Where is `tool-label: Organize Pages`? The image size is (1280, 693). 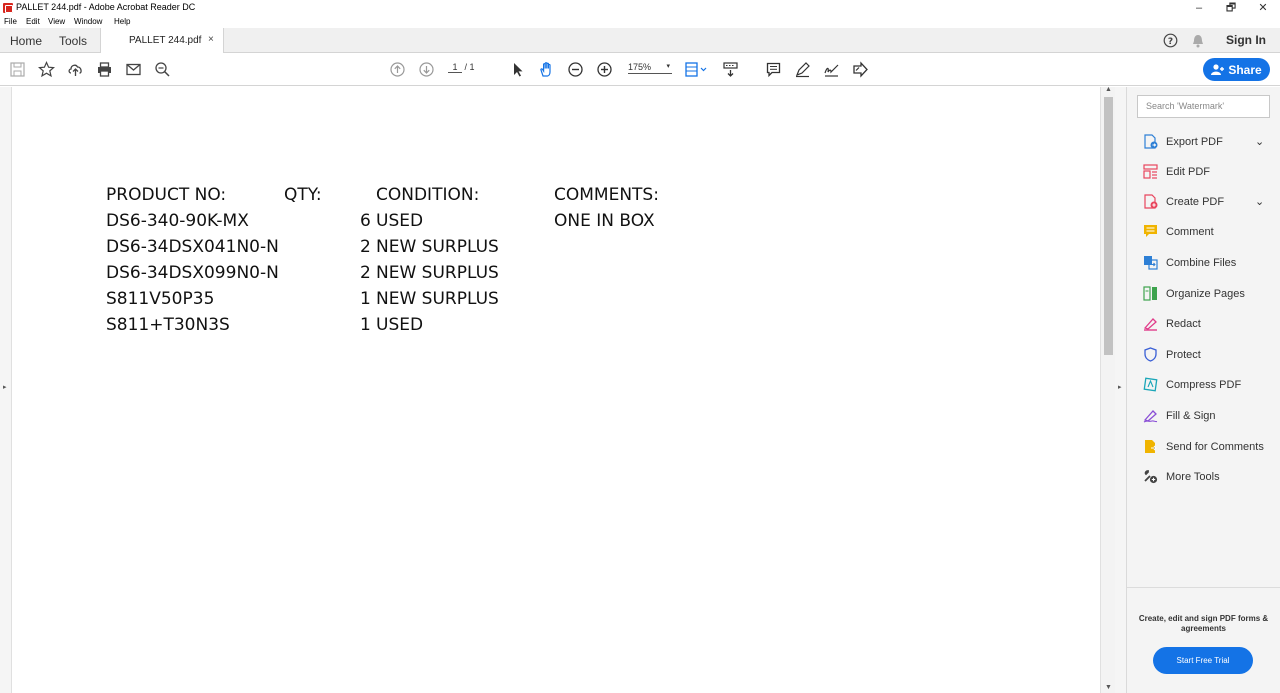 tool-label: Organize Pages is located at coordinates (1205, 294).